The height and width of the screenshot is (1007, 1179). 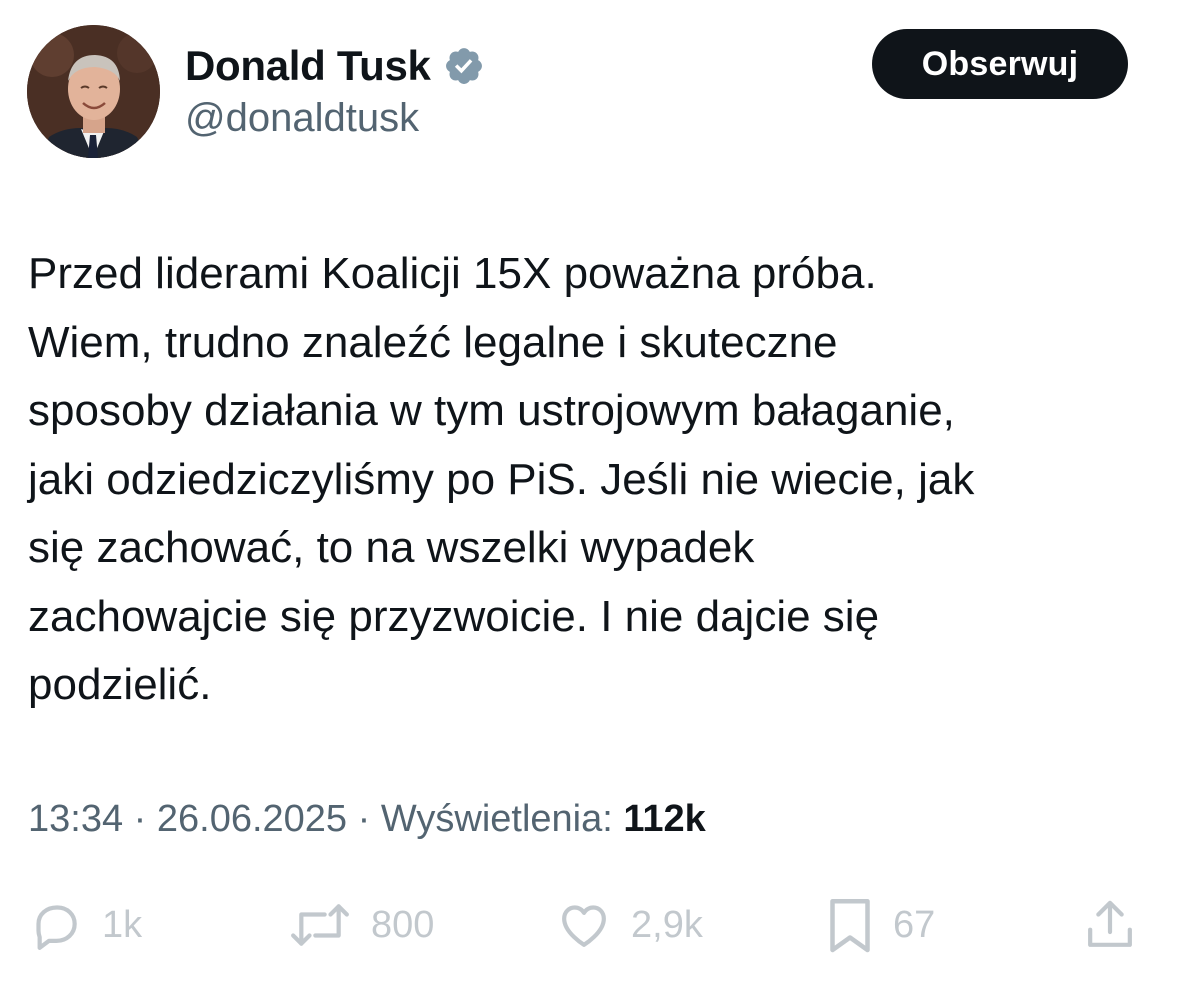 What do you see at coordinates (360, 925) in the screenshot?
I see `retweet-button: 800` at bounding box center [360, 925].